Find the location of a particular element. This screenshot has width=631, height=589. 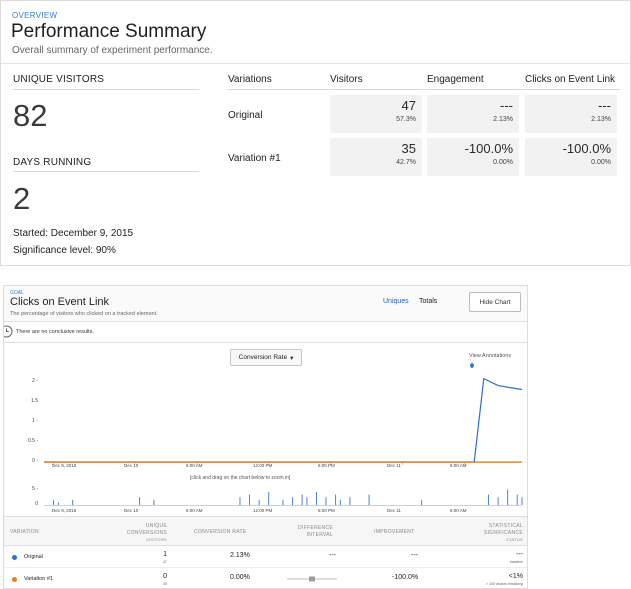

mini-x-tick: 6:00 AM is located at coordinates (194, 510).